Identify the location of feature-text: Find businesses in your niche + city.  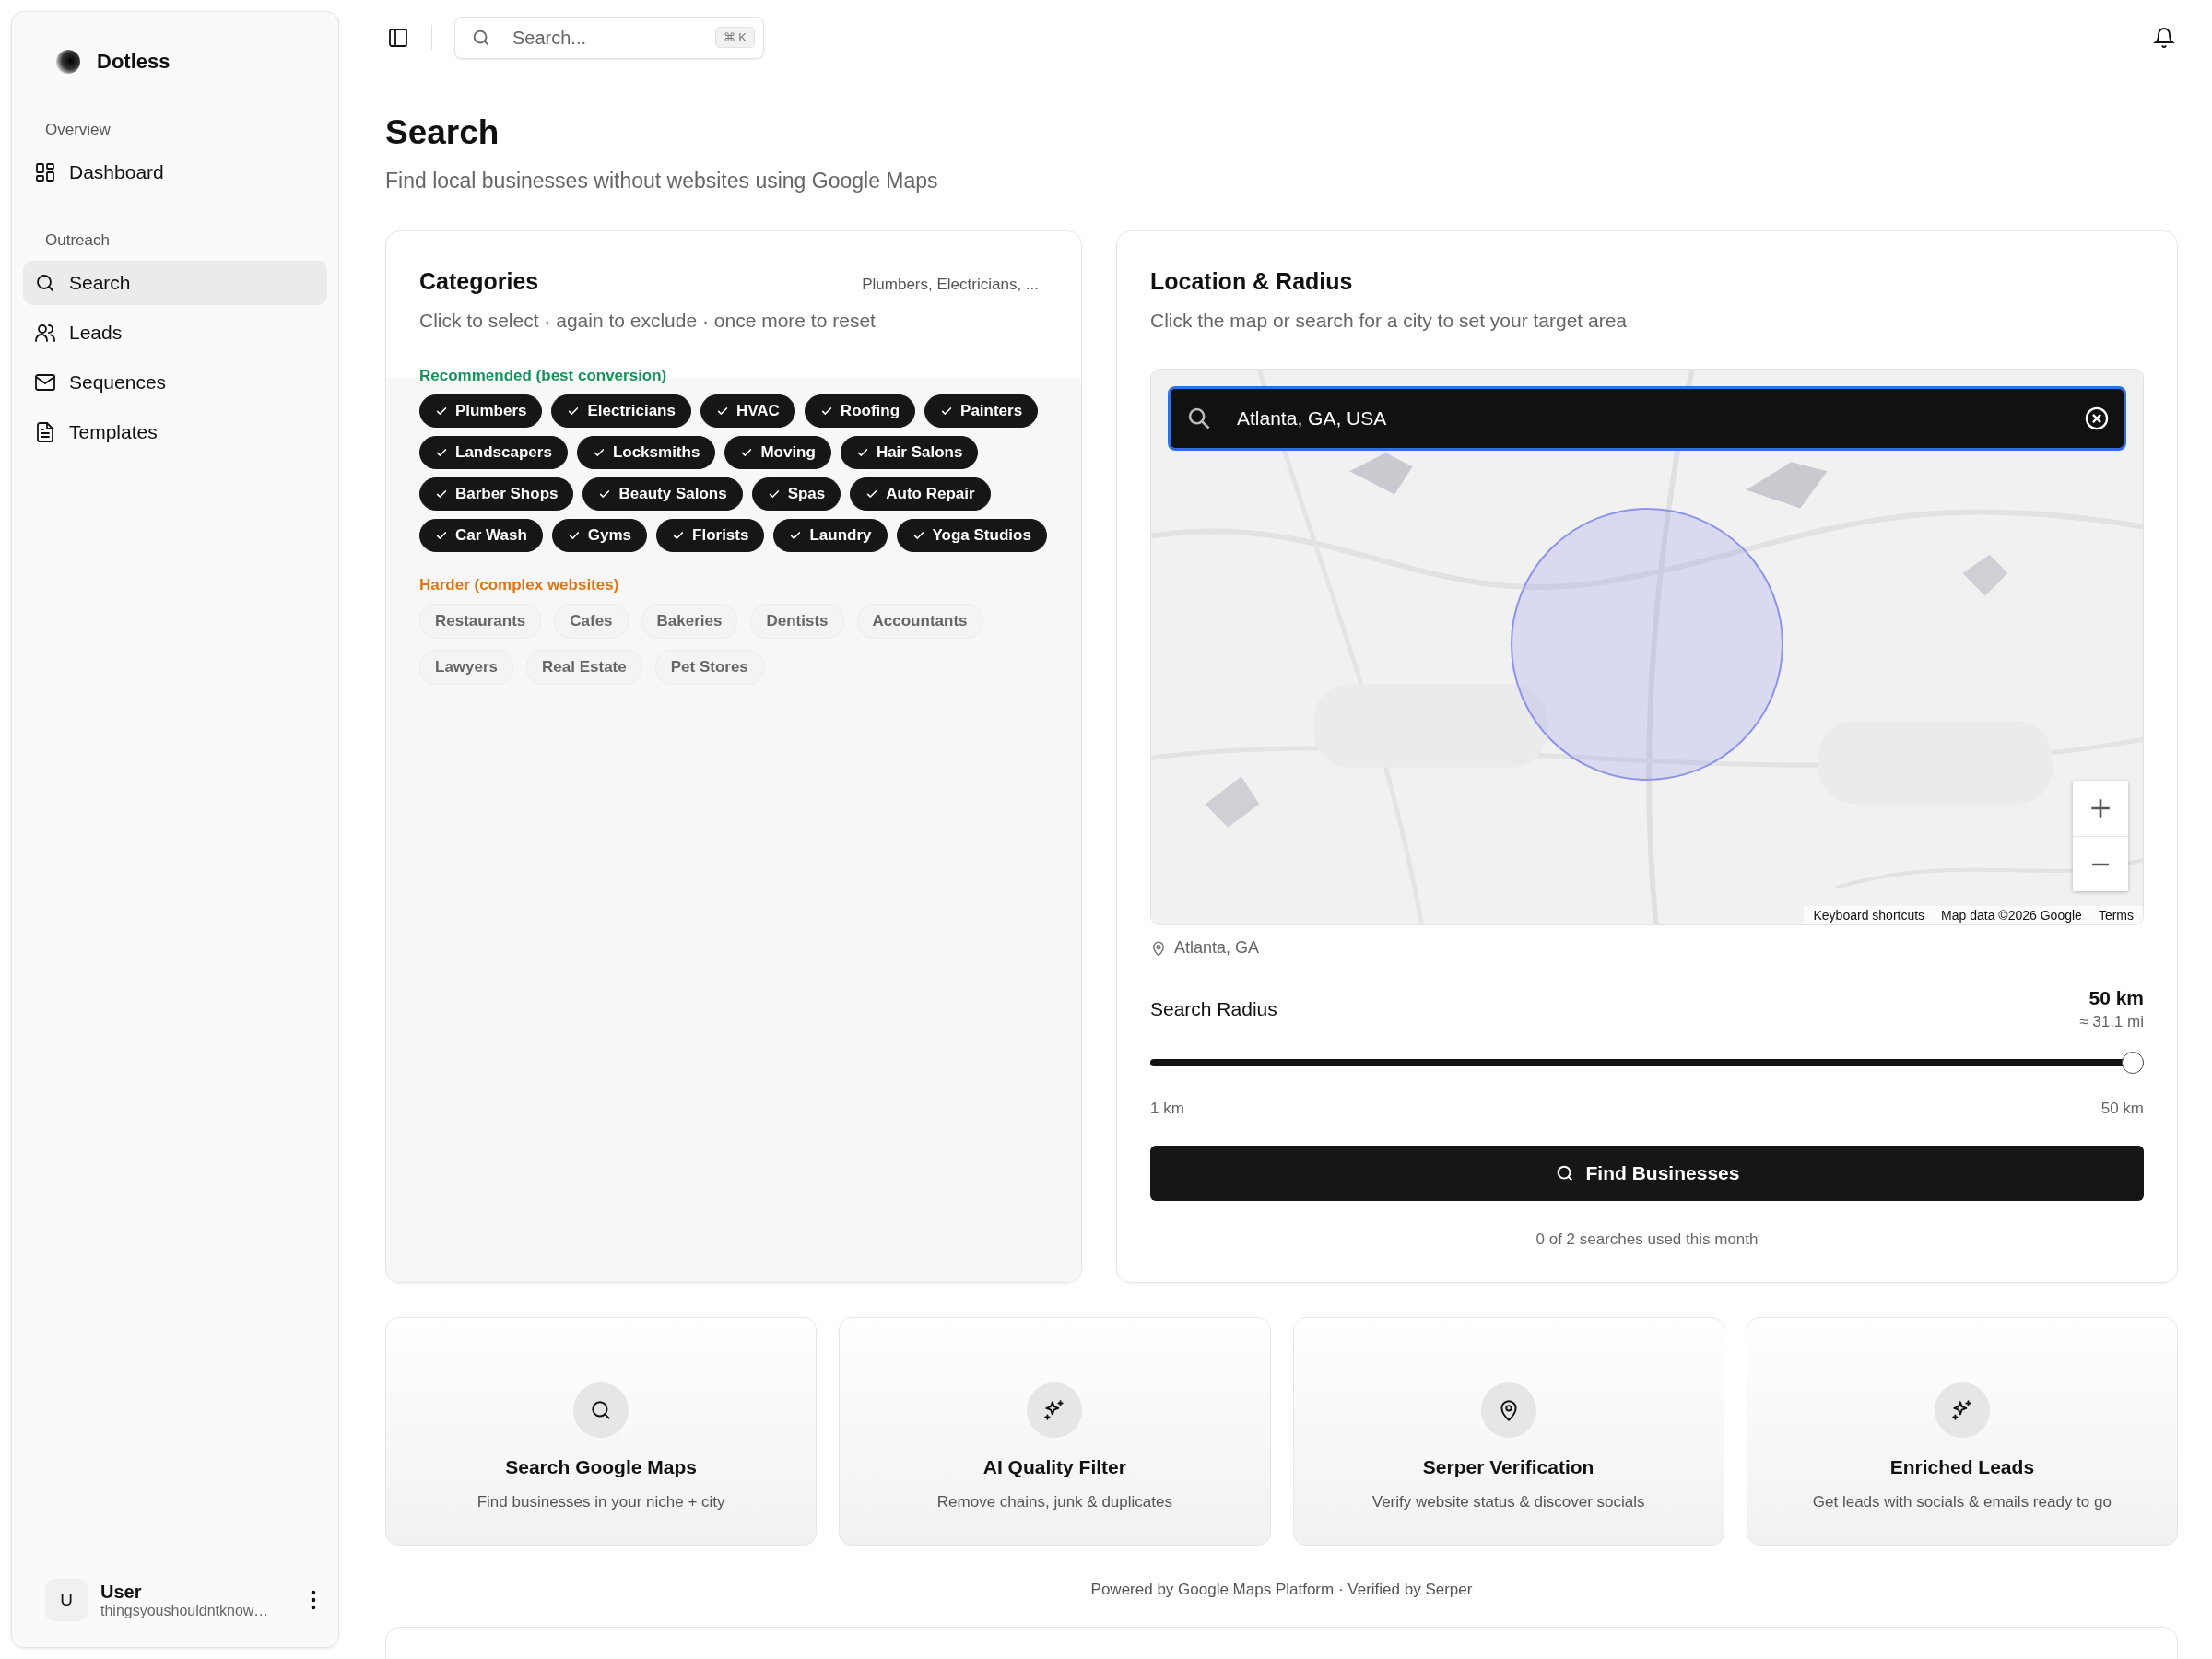
(601, 1502).